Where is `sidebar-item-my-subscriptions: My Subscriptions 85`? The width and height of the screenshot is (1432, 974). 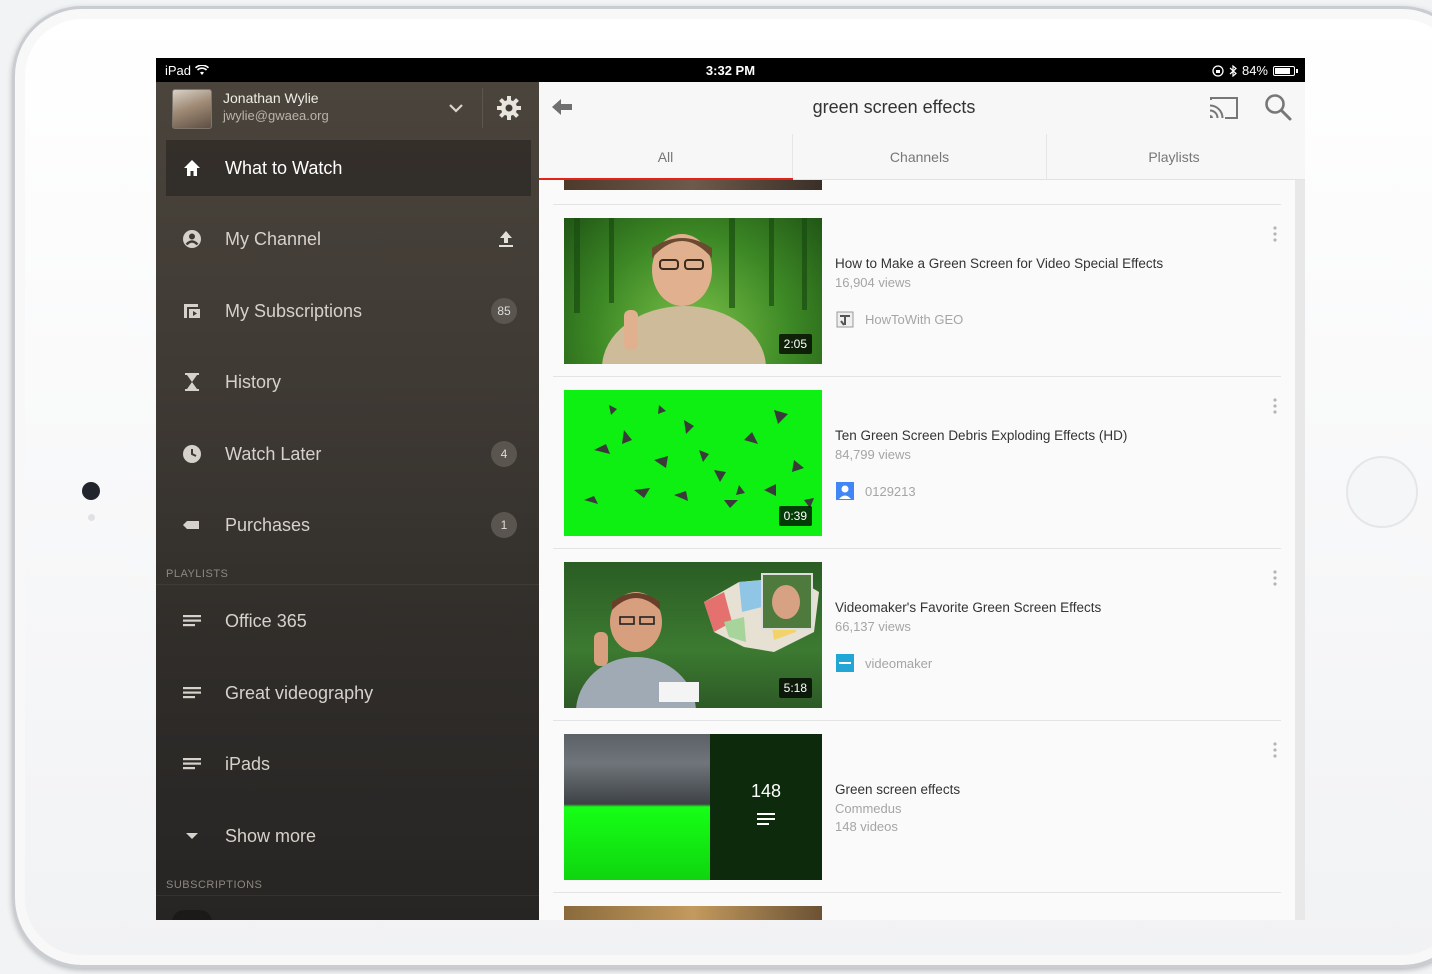 sidebar-item-my-subscriptions: My Subscriptions 85 is located at coordinates (348, 311).